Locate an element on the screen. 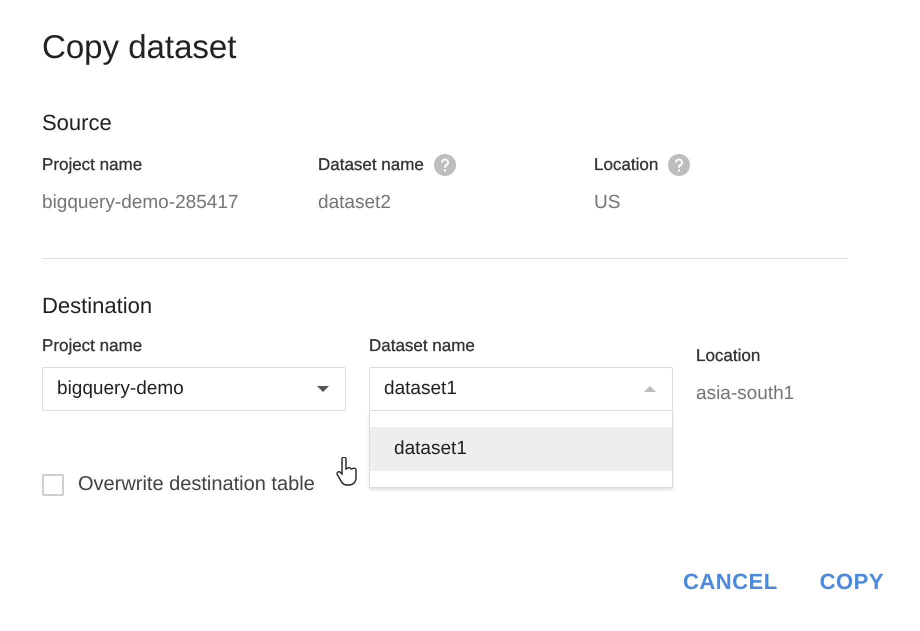 The width and height of the screenshot is (920, 631). checkbox-label: Overwrite destination table is located at coordinates (196, 484).